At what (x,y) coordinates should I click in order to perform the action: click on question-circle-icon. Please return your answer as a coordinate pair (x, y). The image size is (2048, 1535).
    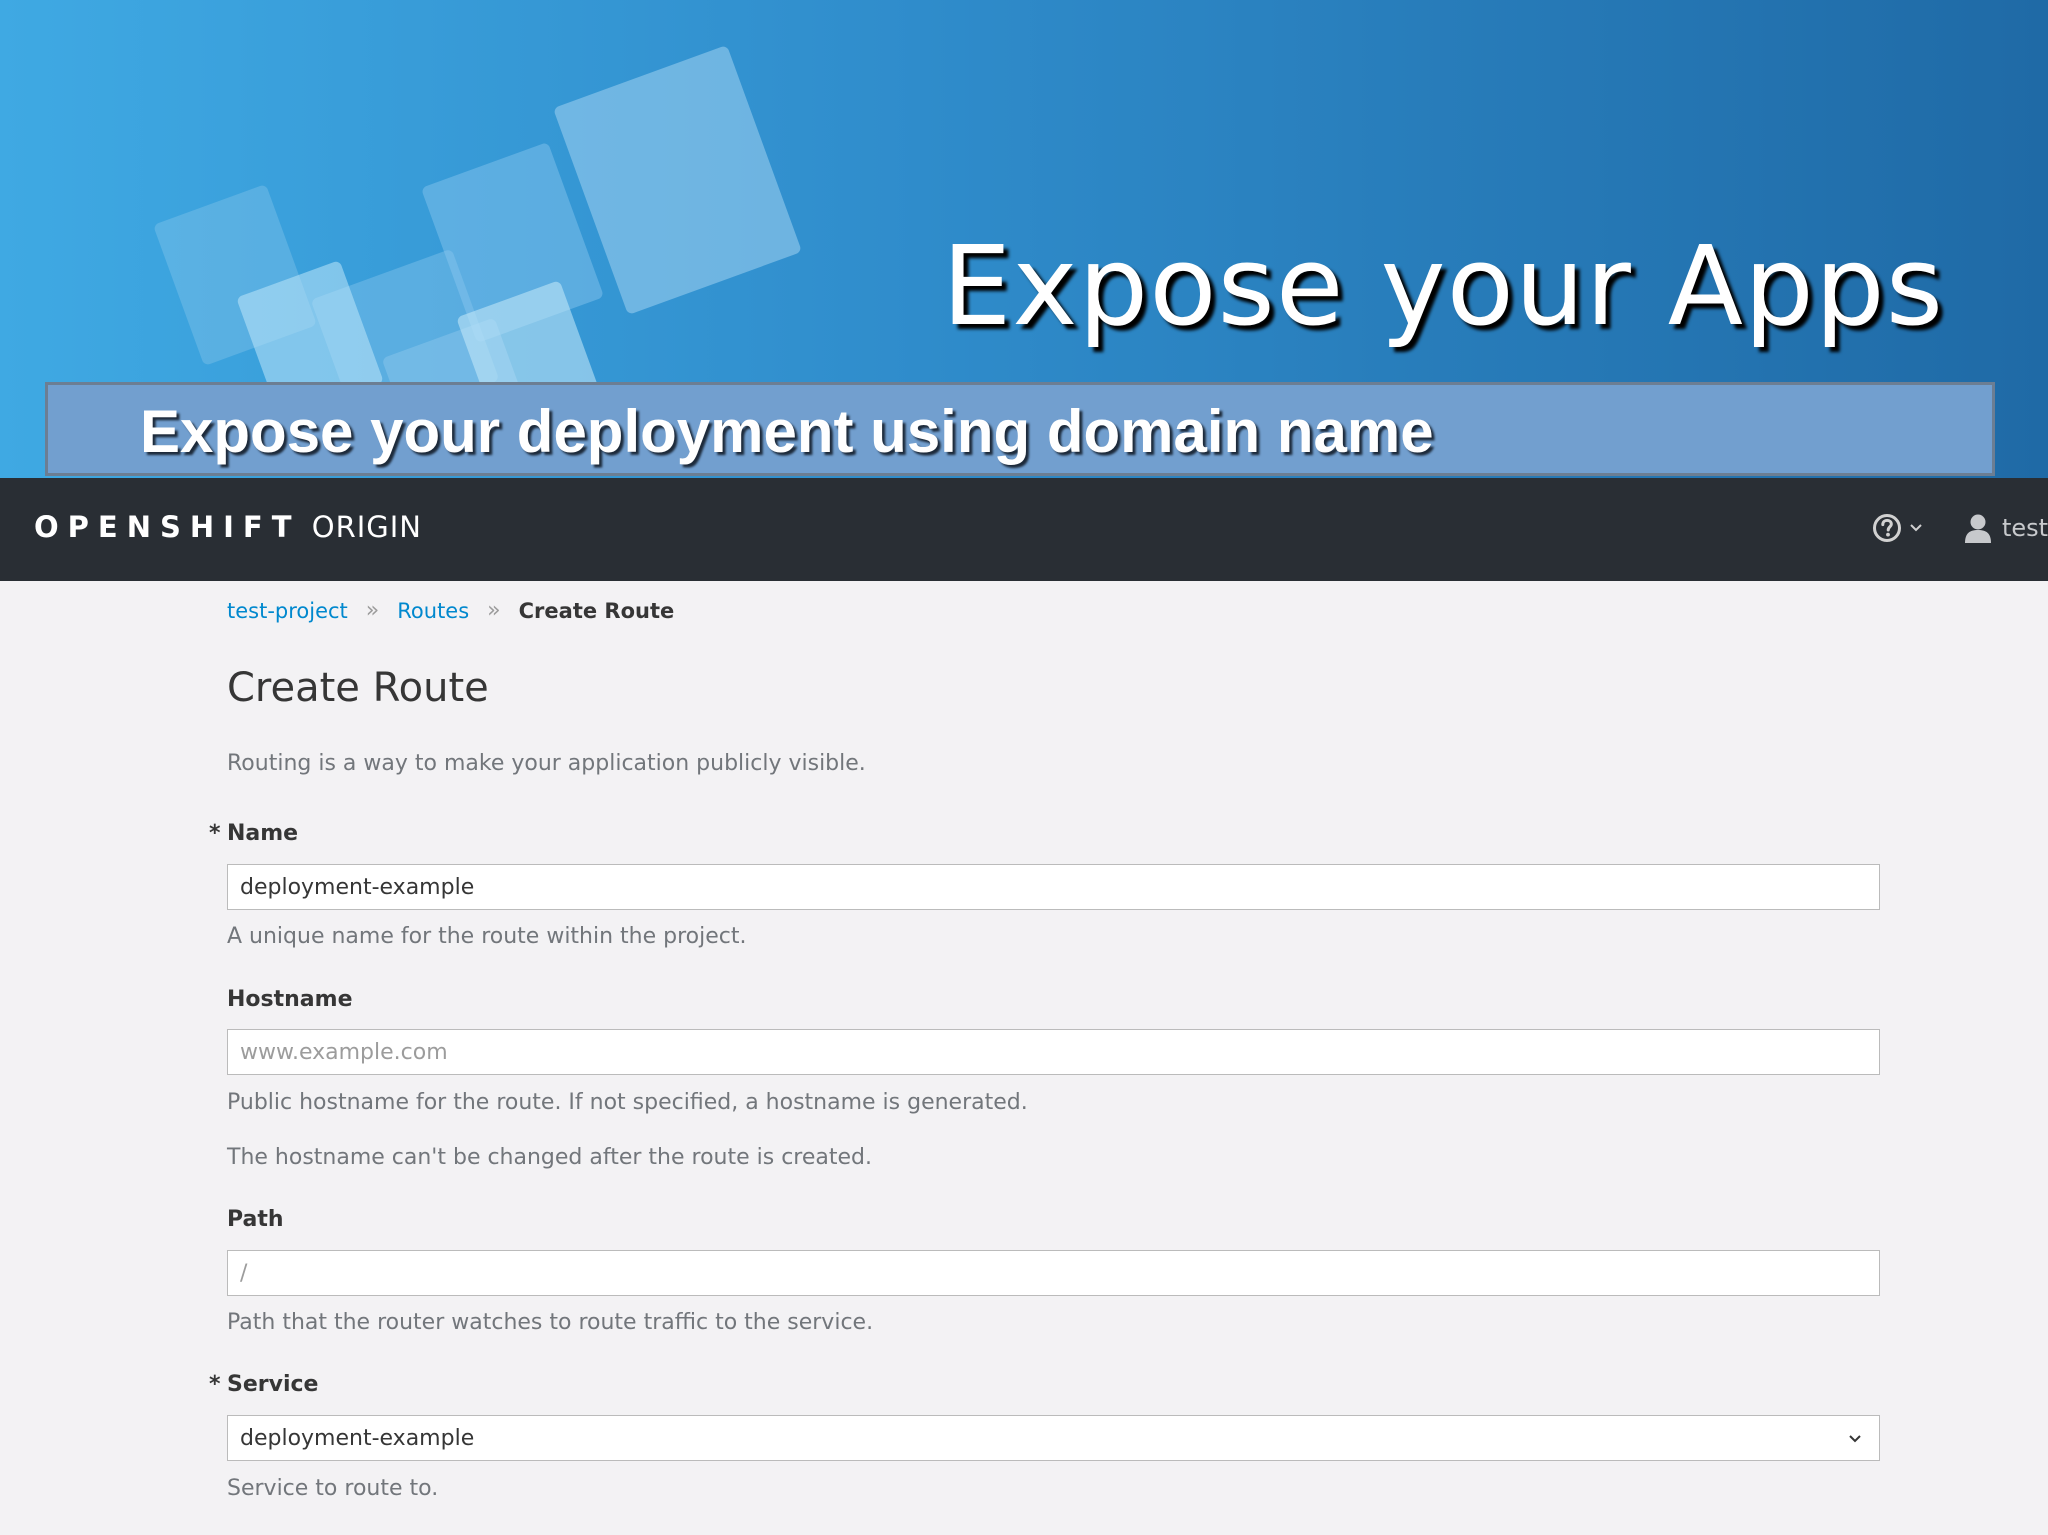
    Looking at the image, I should click on (1887, 528).